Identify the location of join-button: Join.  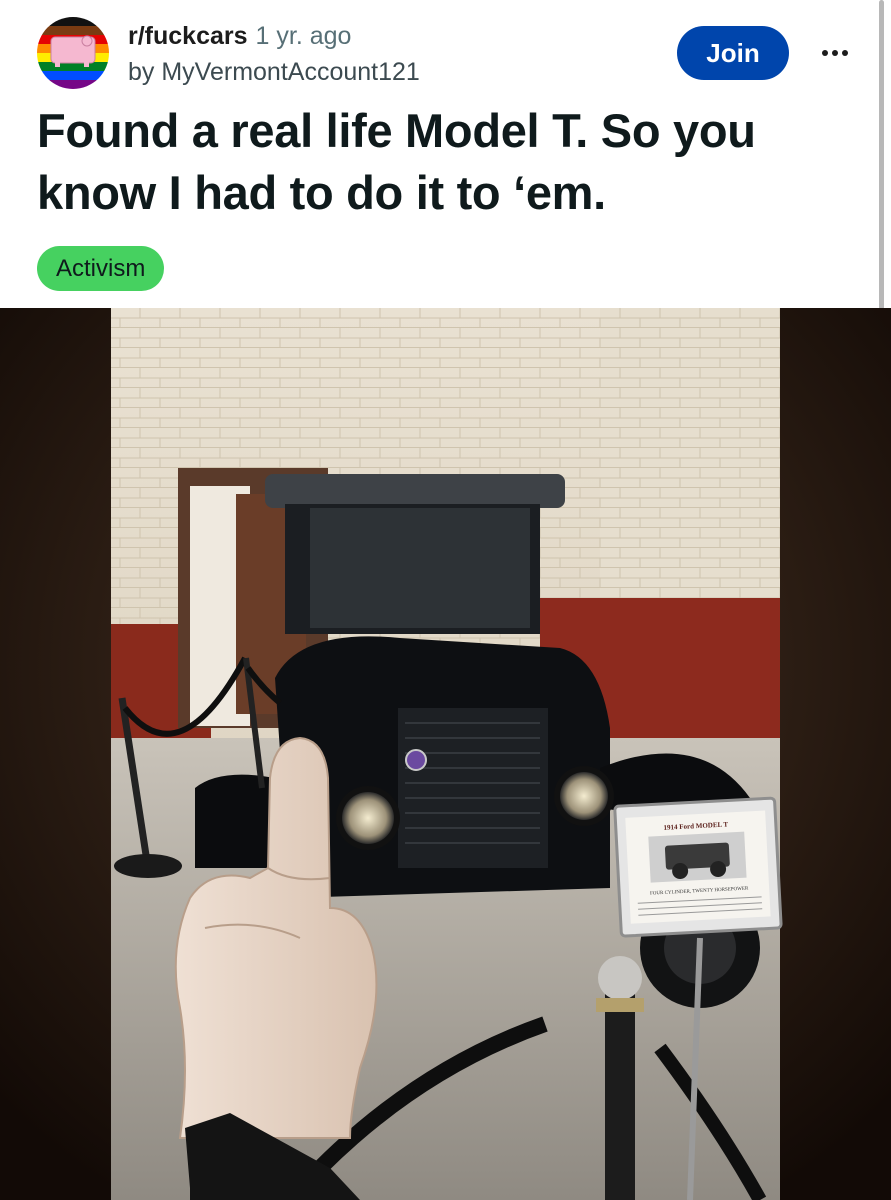
(733, 53).